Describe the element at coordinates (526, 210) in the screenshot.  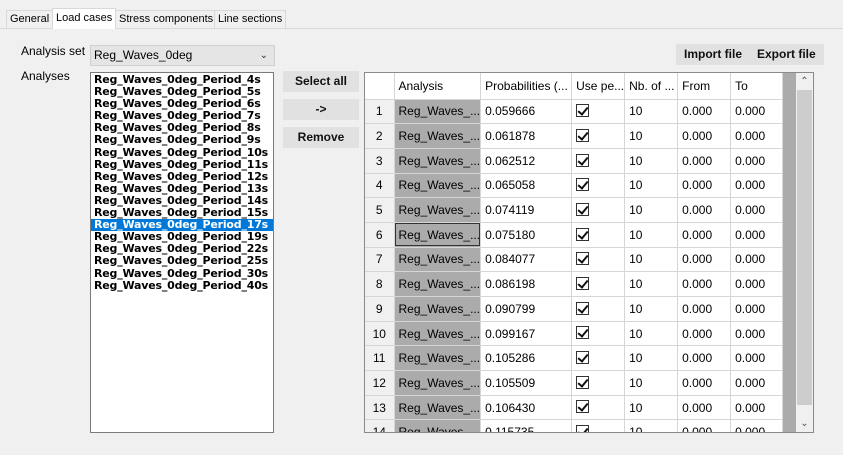
I see `cell-probability: 0.074119` at that location.